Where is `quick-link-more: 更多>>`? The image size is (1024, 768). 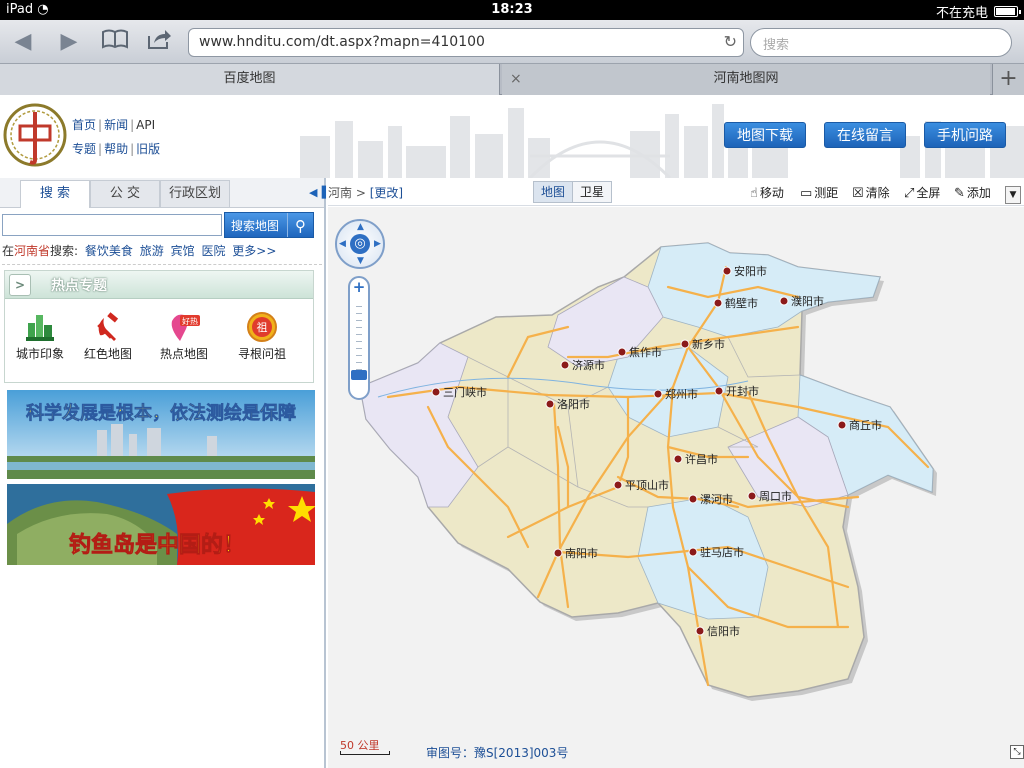
quick-link-more: 更多>> is located at coordinates (254, 251).